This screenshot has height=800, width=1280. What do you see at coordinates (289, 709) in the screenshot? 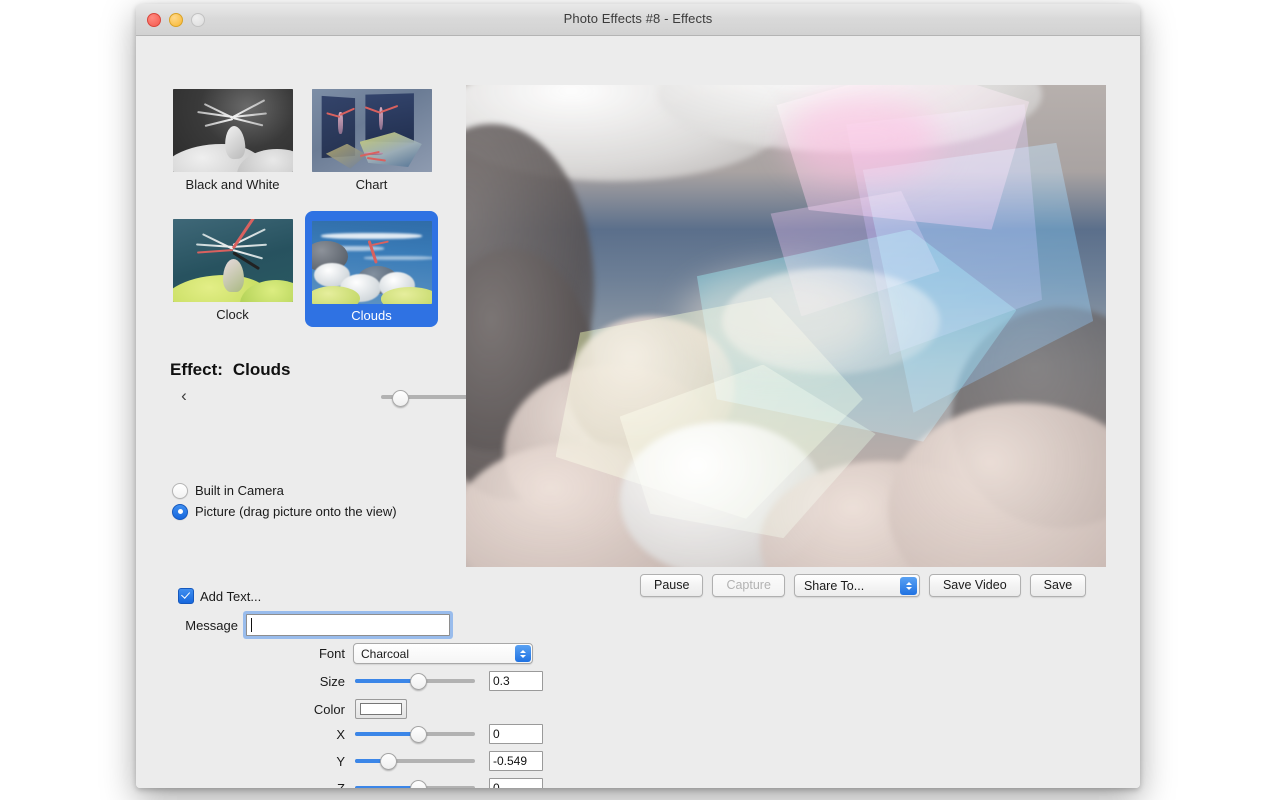
I see `color-row: Color` at bounding box center [289, 709].